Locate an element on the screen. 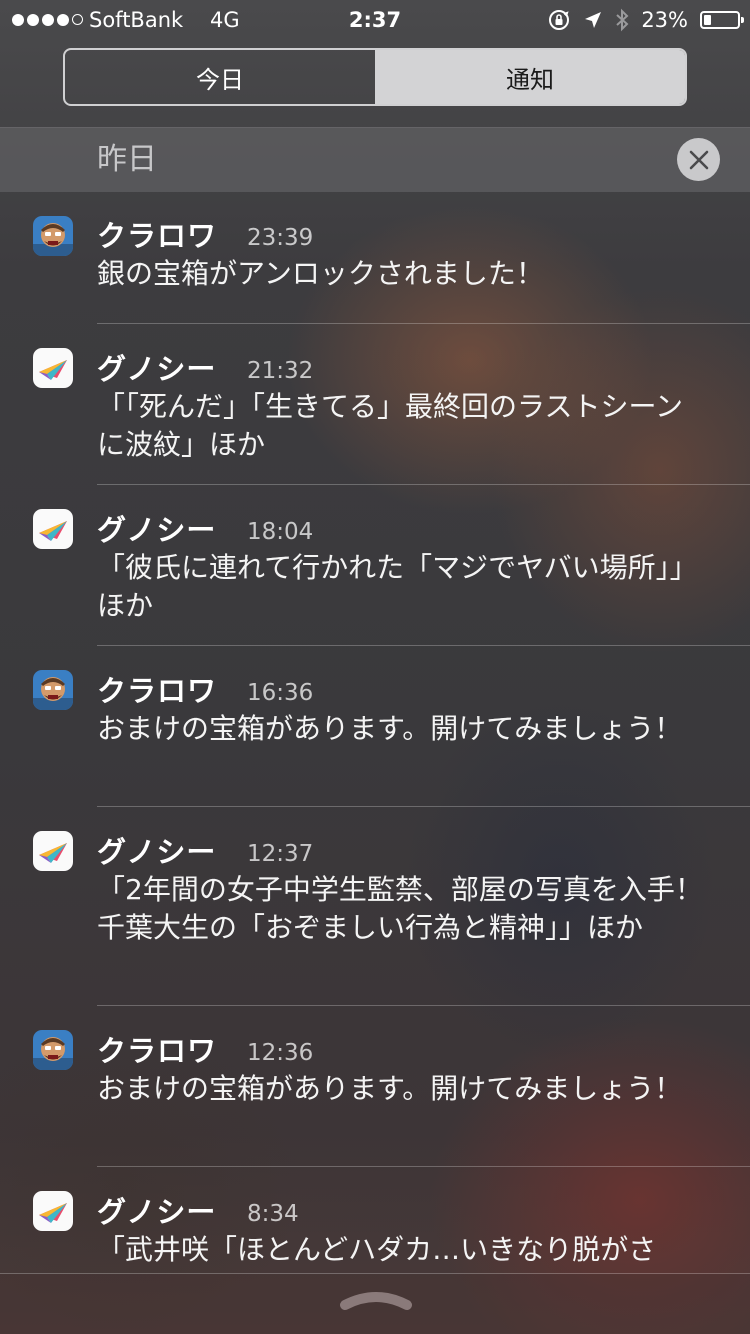  notification-time: 23:39 is located at coordinates (280, 238).